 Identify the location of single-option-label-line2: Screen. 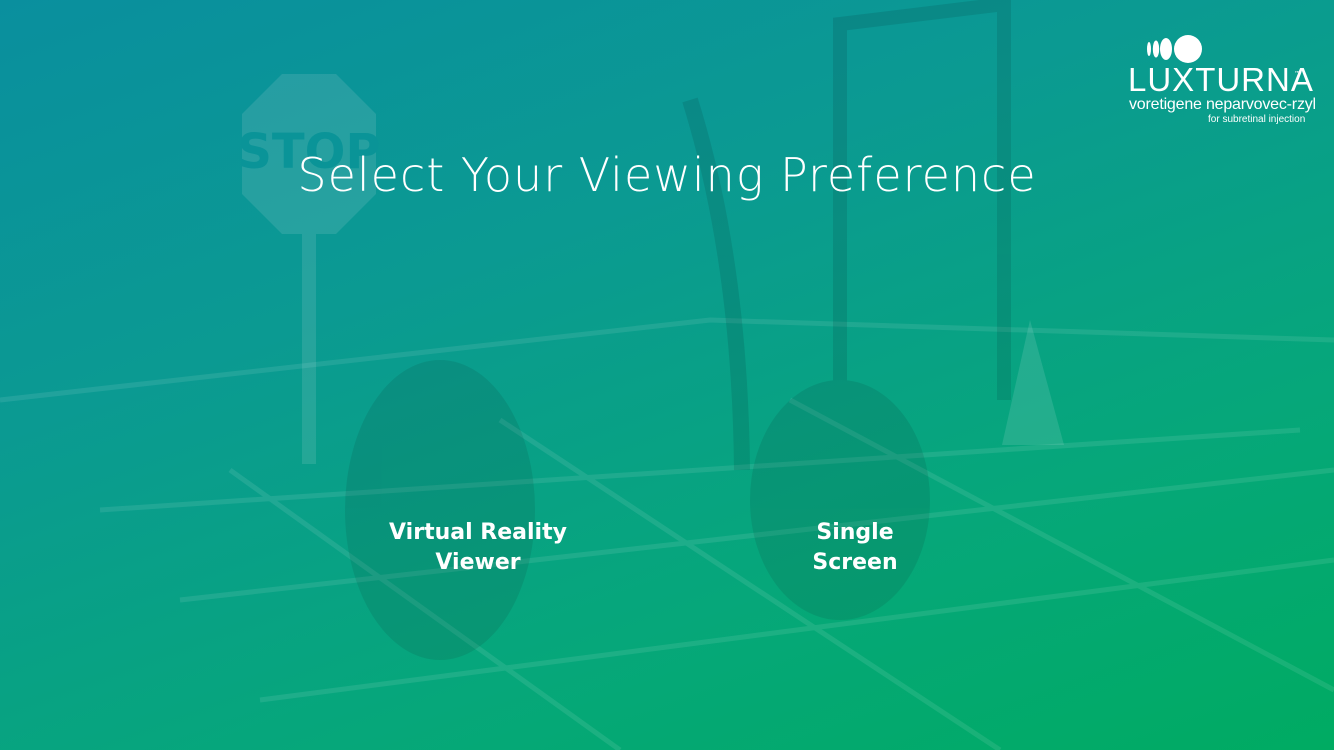
(855, 562).